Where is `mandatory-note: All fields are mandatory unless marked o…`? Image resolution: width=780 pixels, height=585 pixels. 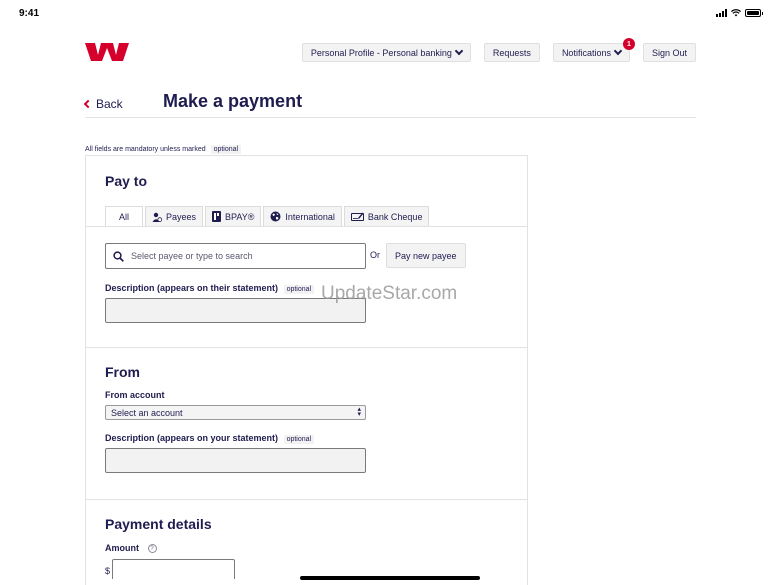
mandatory-note: All fields are mandatory unless marked o… is located at coordinates (163, 149).